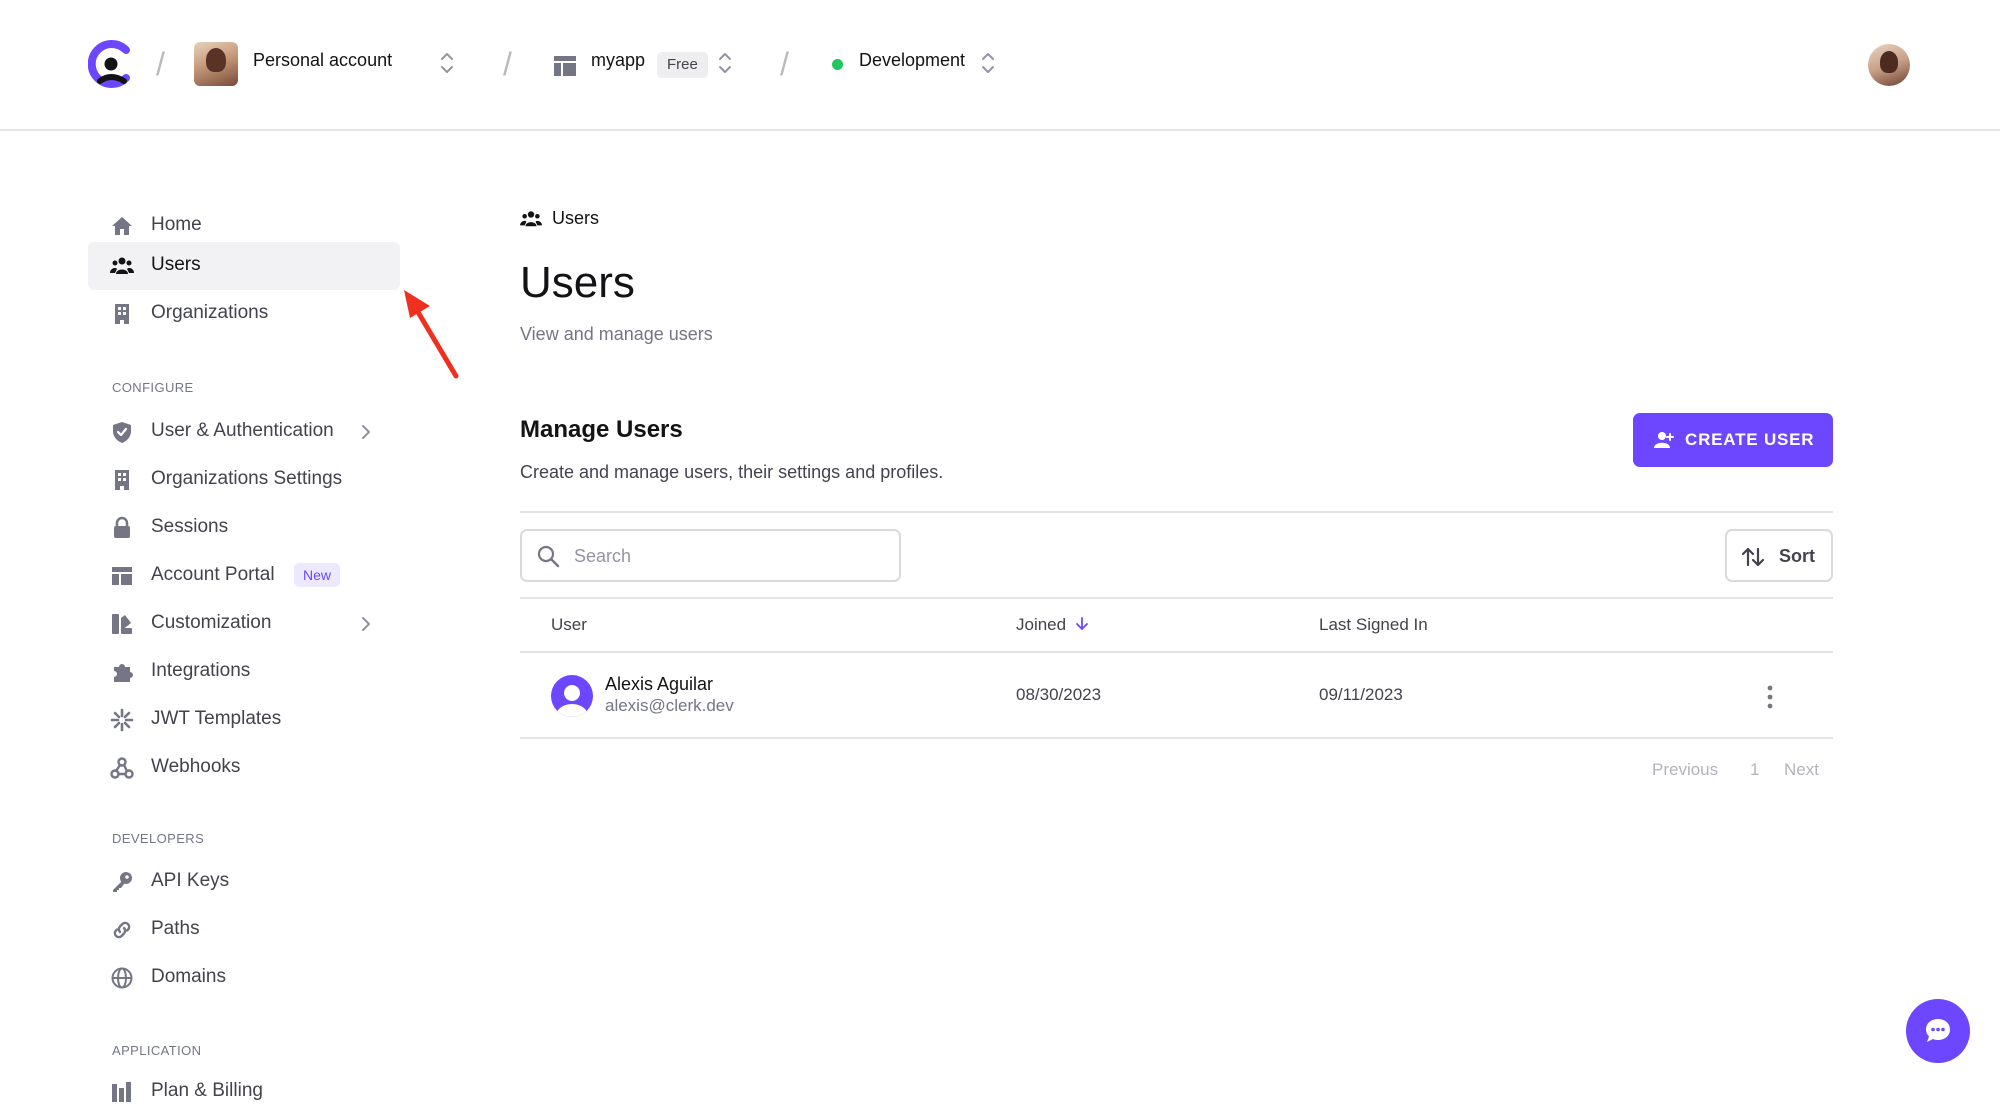 This screenshot has height=1116, width=2000. Describe the element at coordinates (659, 684) in the screenshot. I see `user-name: Alexis Aguilar` at that location.